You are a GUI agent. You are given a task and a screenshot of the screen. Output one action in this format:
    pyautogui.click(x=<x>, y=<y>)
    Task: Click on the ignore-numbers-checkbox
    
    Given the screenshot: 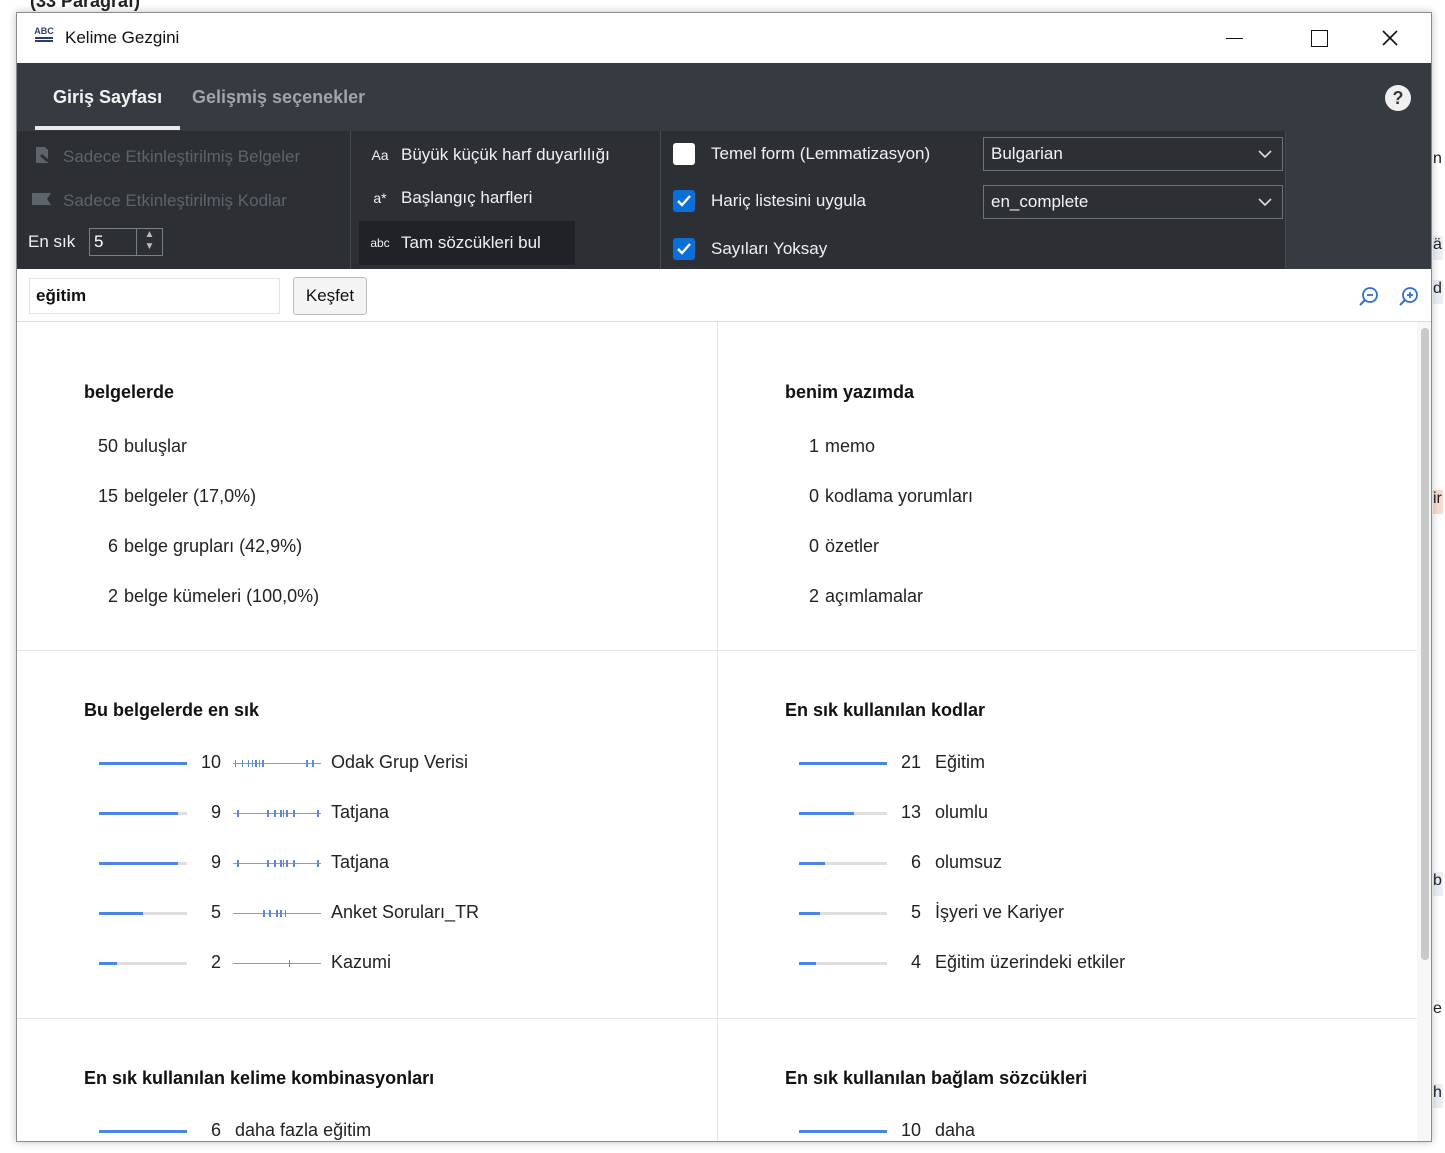 What is the action you would take?
    pyautogui.click(x=684, y=249)
    